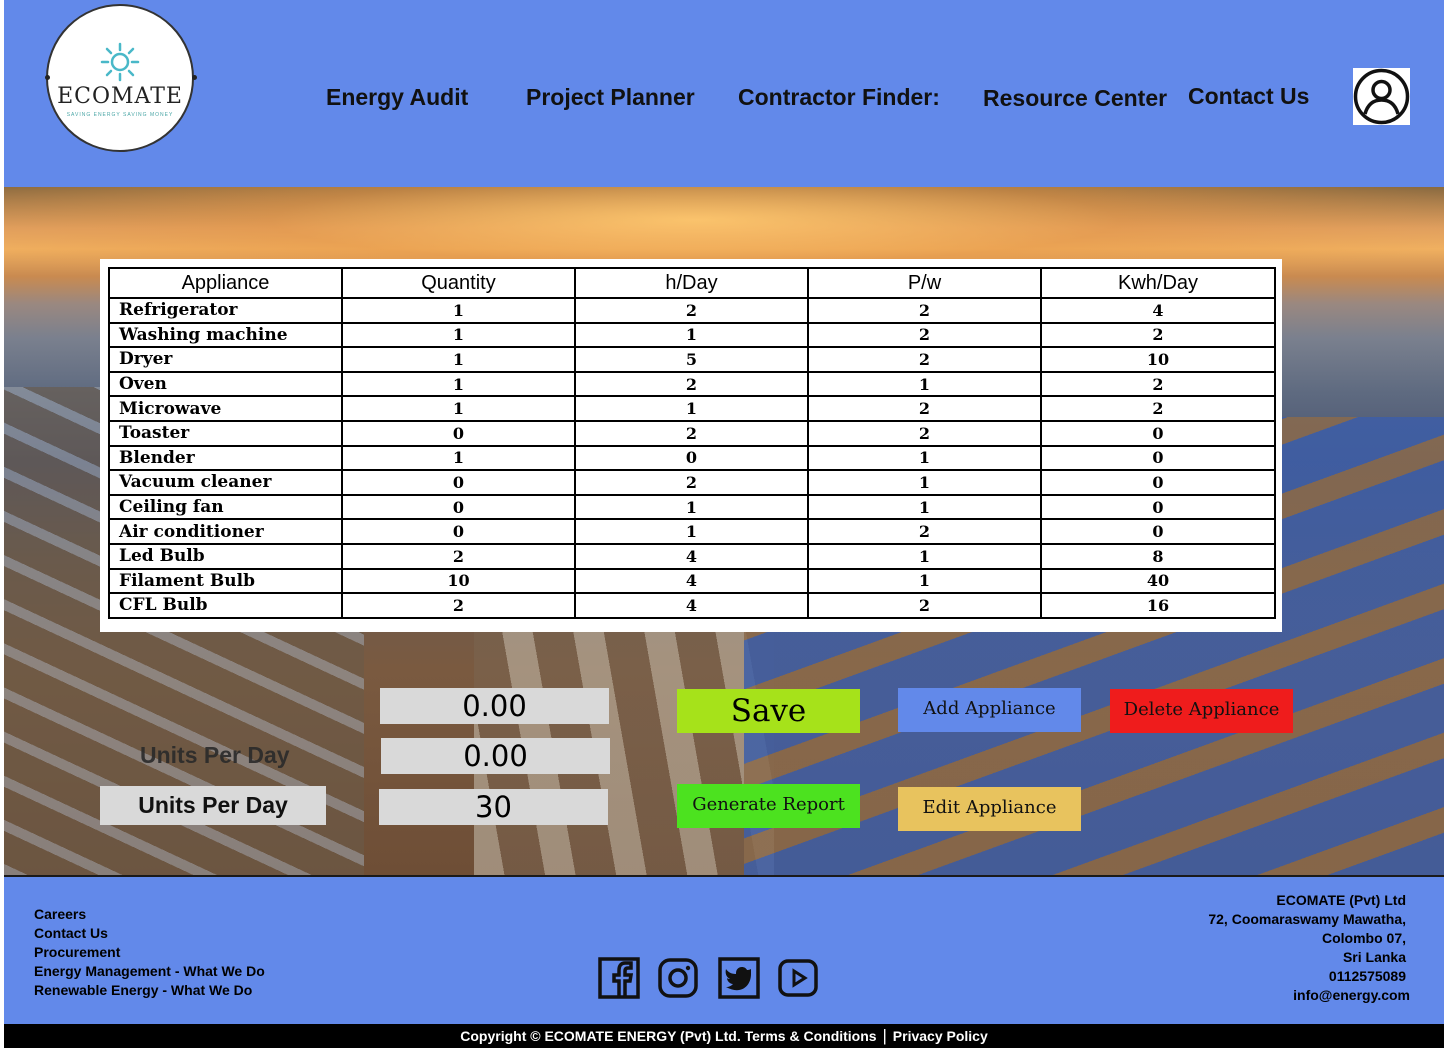 The height and width of the screenshot is (1058, 1448). I want to click on contact-email: info@energy.com, so click(1351, 995).